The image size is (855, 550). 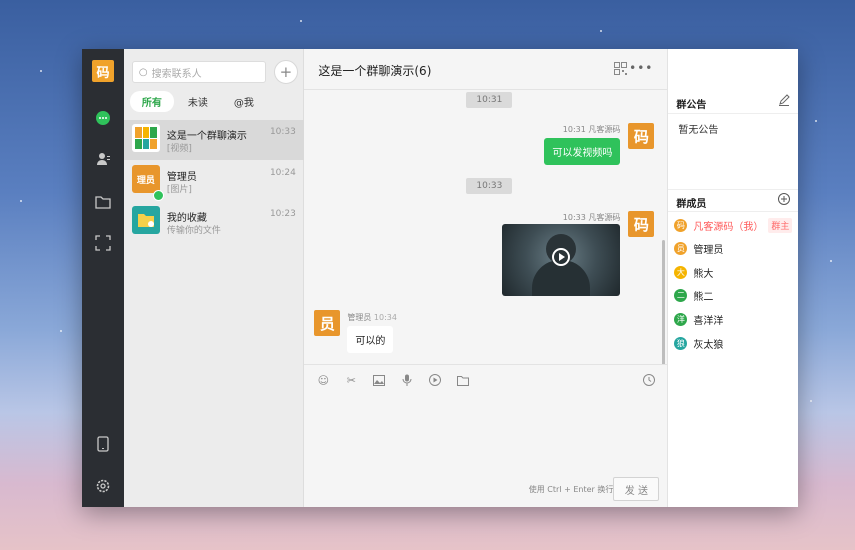 What do you see at coordinates (179, 149) in the screenshot?
I see `conversation-preview: [视频]` at bounding box center [179, 149].